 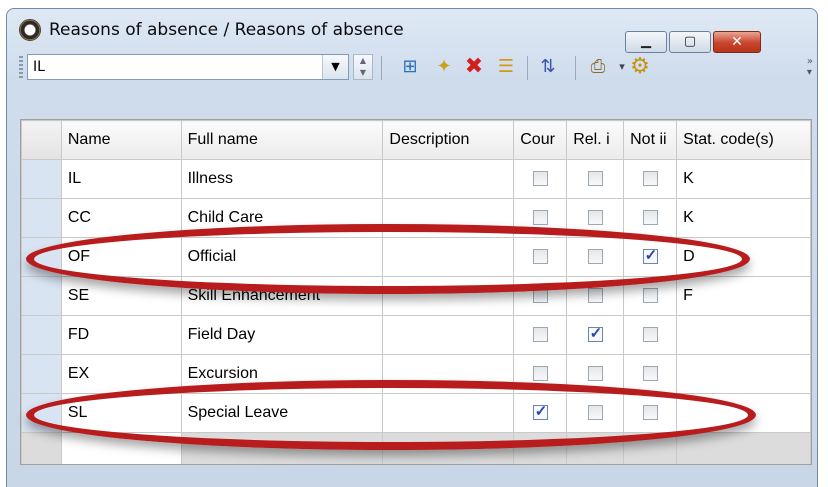 I want to click on cell-full-name: Illness, so click(x=282, y=179).